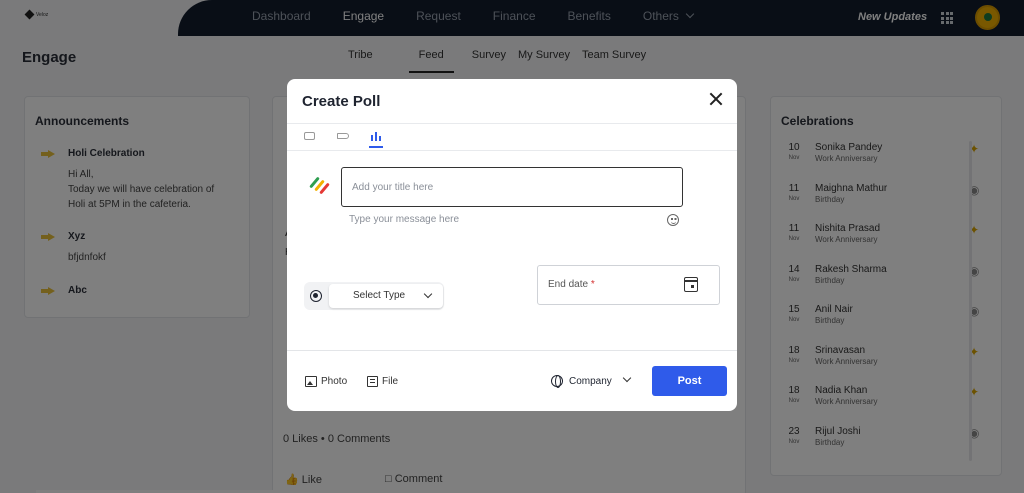  Describe the element at coordinates (319, 185) in the screenshot. I see `brand-logo-icon` at that location.